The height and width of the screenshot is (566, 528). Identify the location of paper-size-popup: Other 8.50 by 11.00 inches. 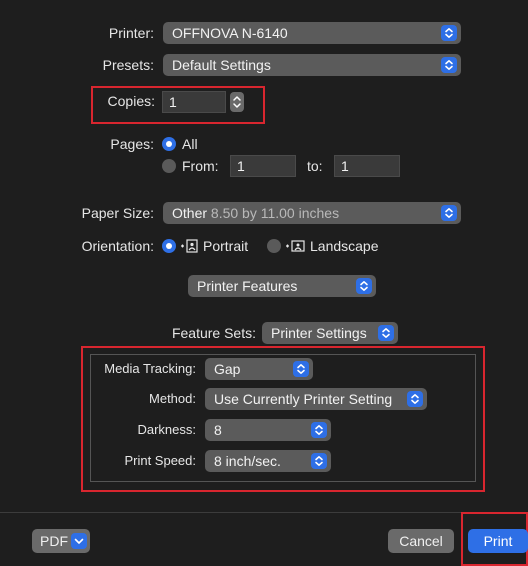
(312, 213).